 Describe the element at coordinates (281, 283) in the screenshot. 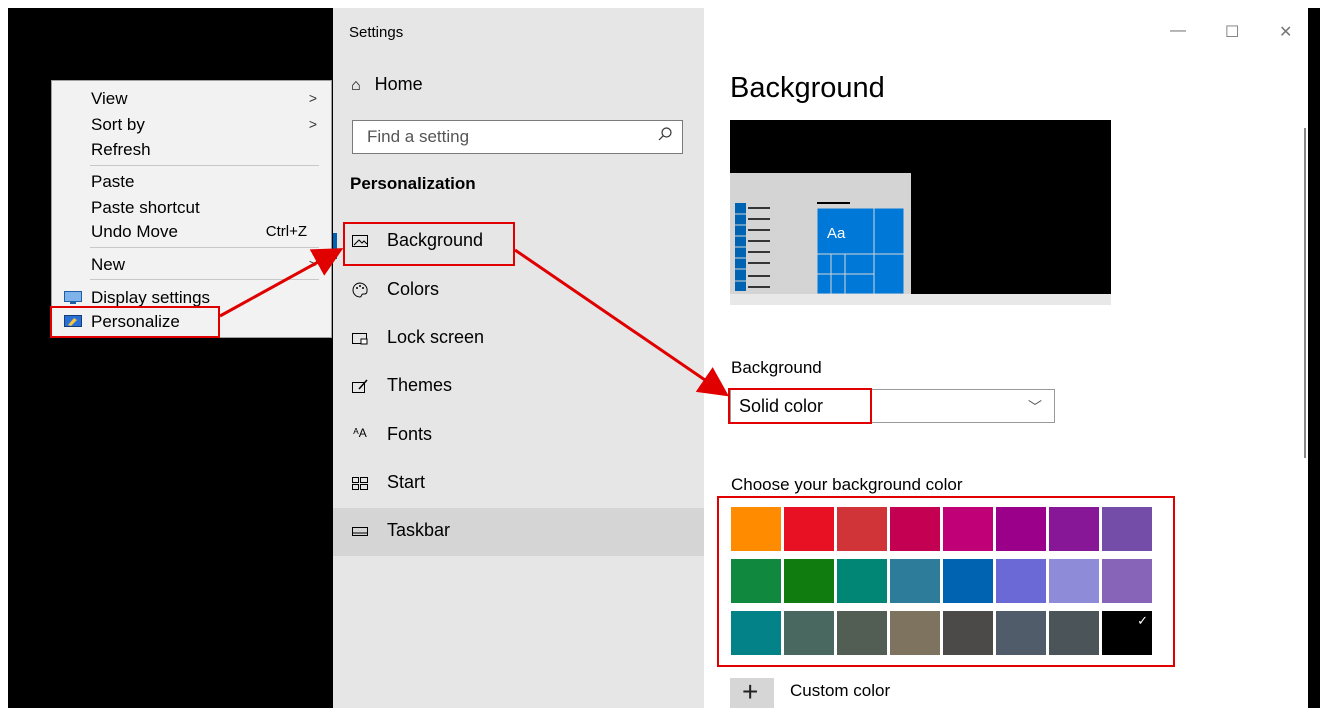

I see `arrow-to-background-nav` at that location.